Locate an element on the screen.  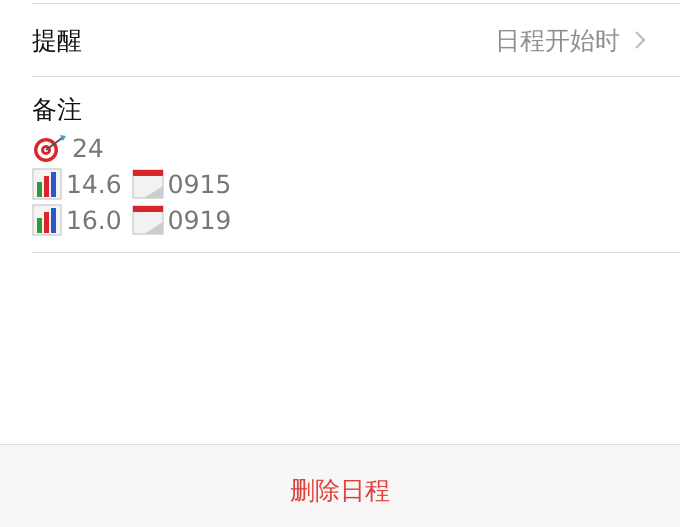
note-text: 16.0 is located at coordinates (94, 220).